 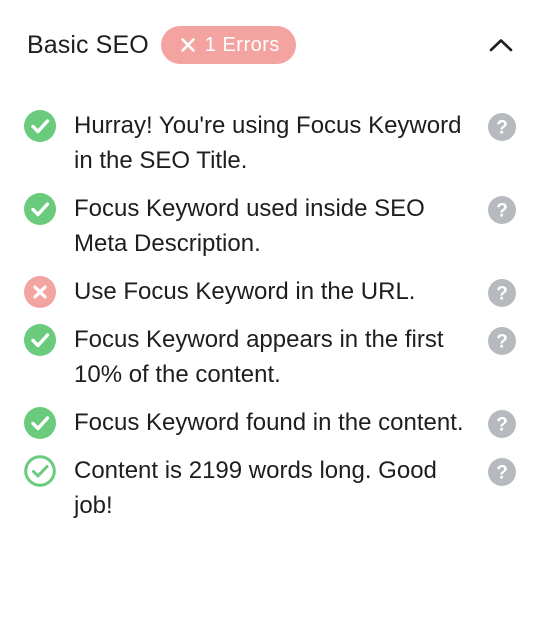 I want to click on check-item-2: Use Focus Keyword in the URL. ?, so click(x=270, y=291).